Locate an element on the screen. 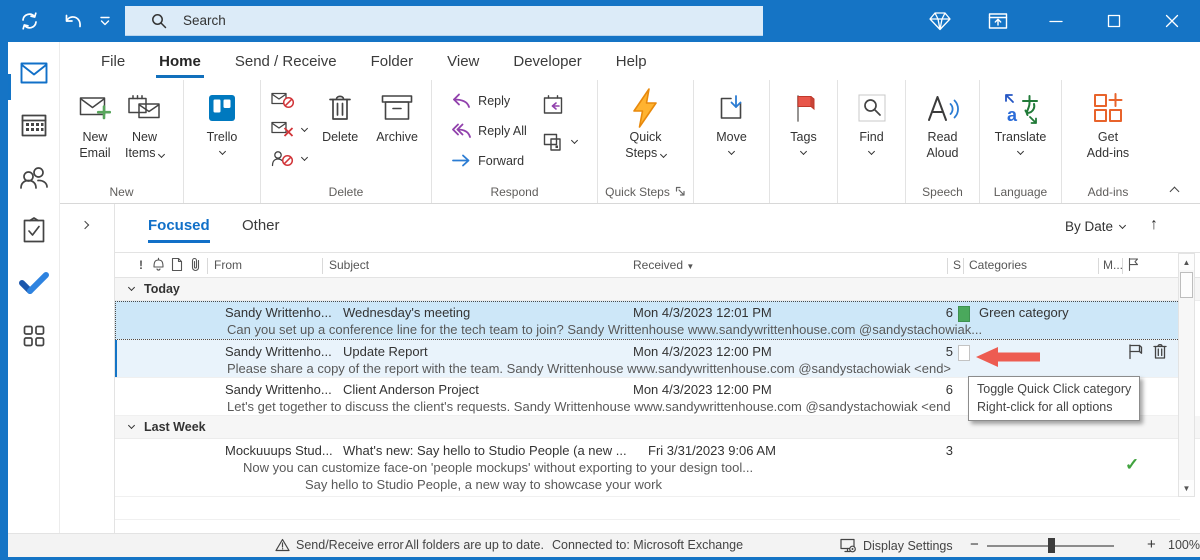  block-sender-button is located at coordinates (289, 158).